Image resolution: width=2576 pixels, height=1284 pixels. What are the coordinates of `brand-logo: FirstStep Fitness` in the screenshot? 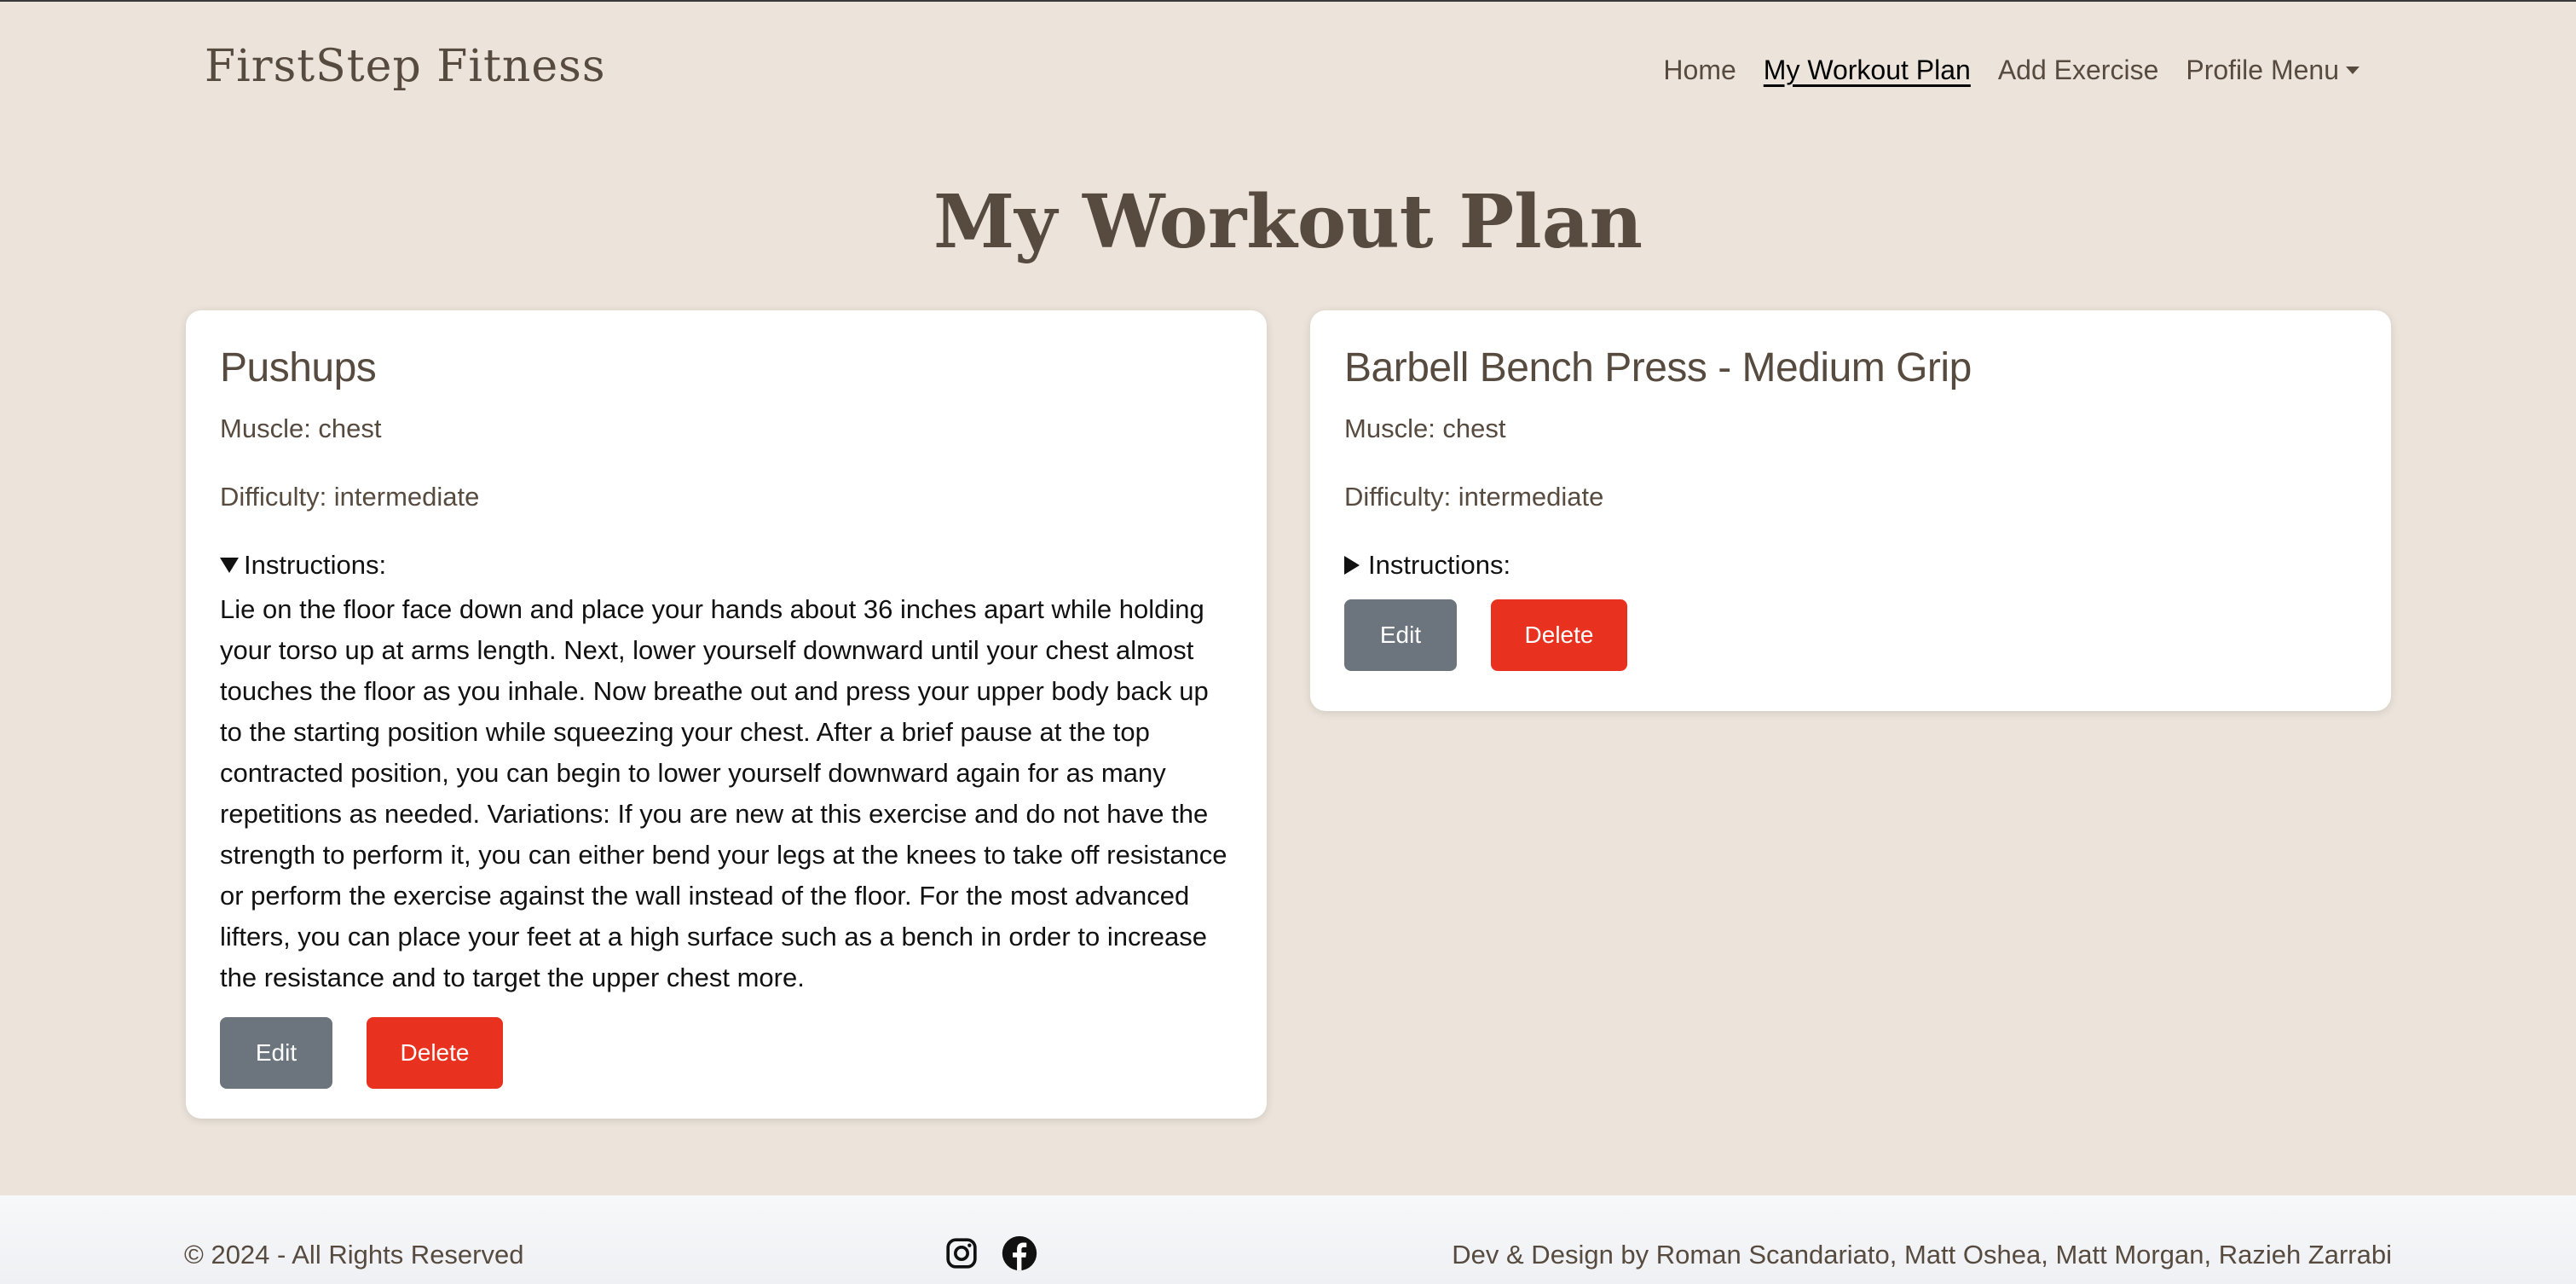 It's located at (405, 66).